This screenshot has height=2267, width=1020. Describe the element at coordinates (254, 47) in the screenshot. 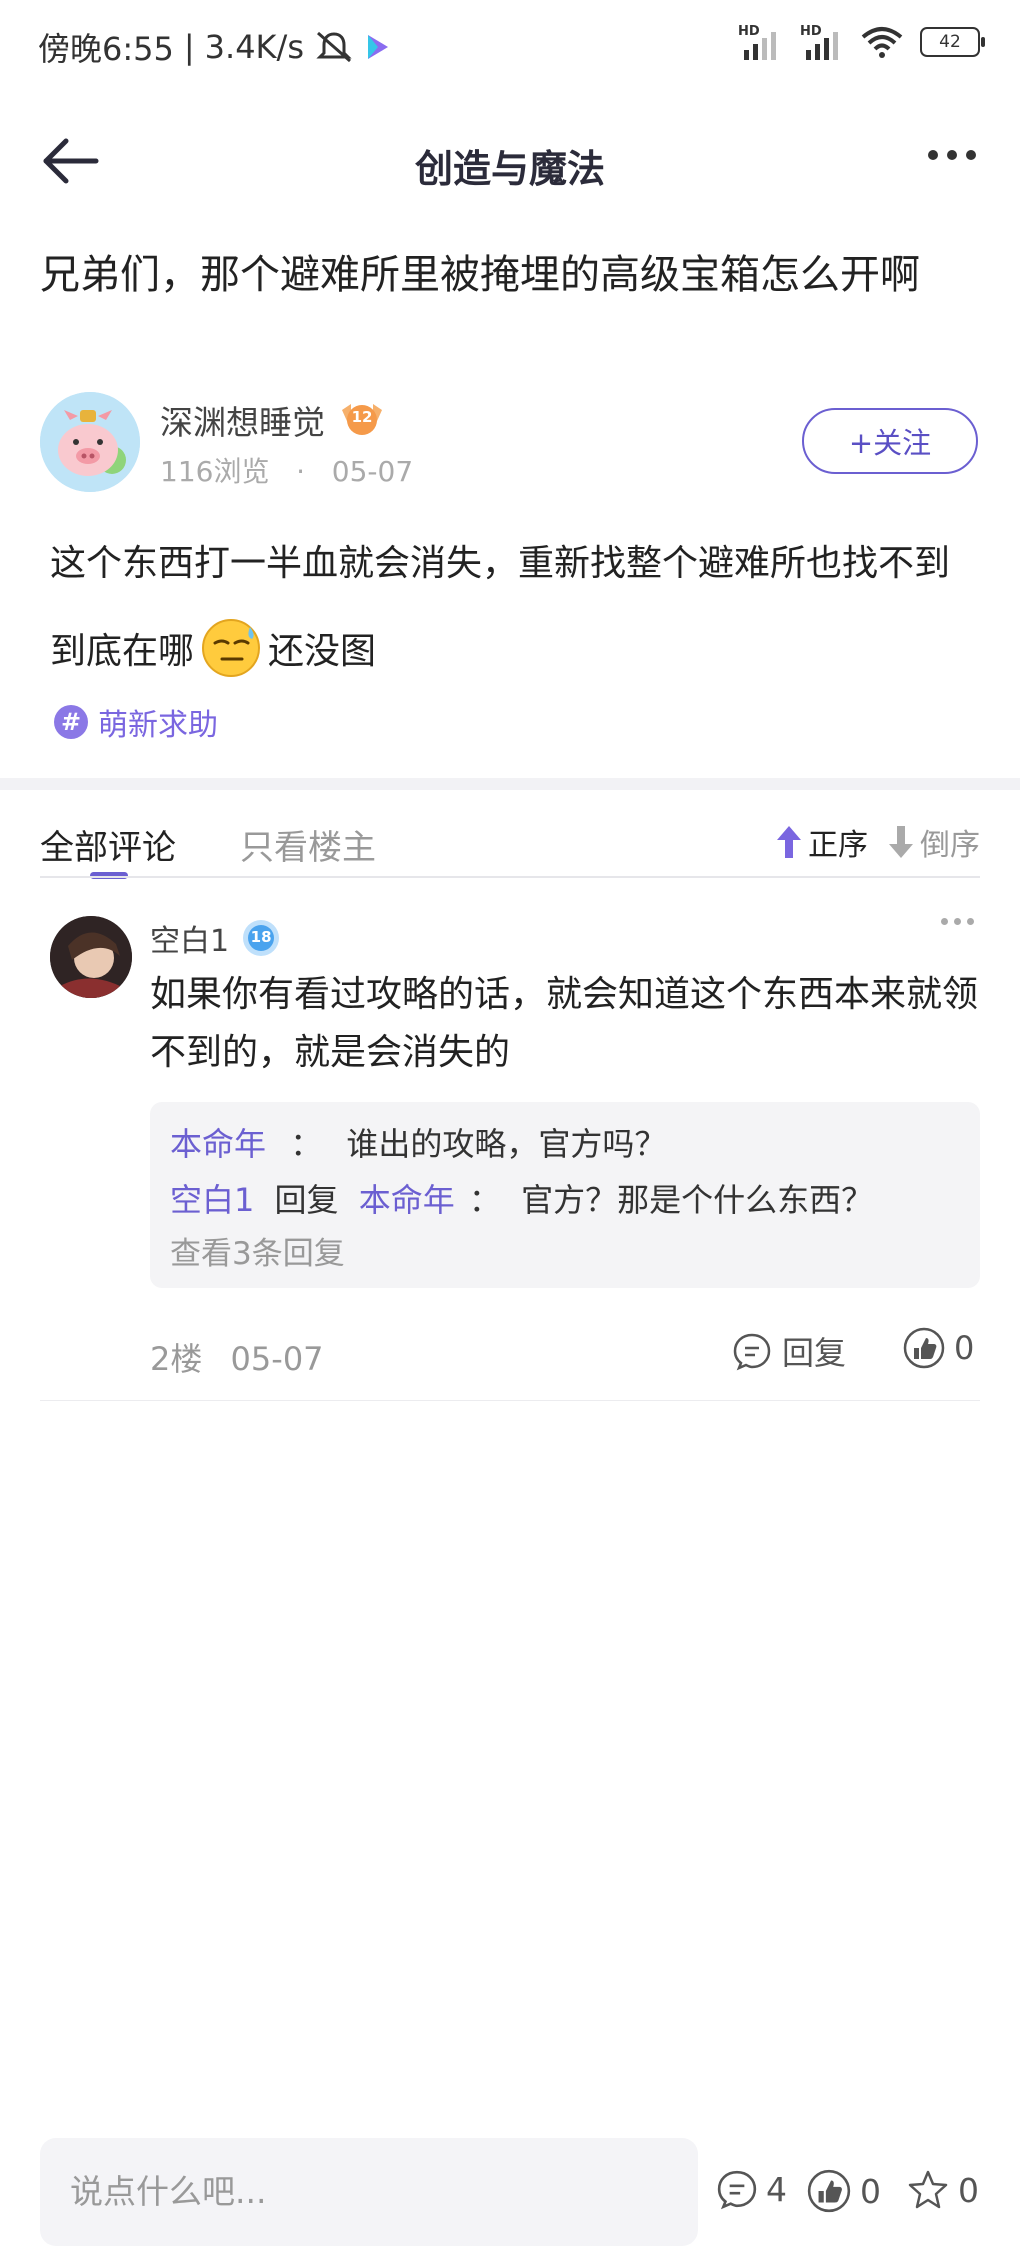

I see `status-speed: 3.4K/s` at that location.